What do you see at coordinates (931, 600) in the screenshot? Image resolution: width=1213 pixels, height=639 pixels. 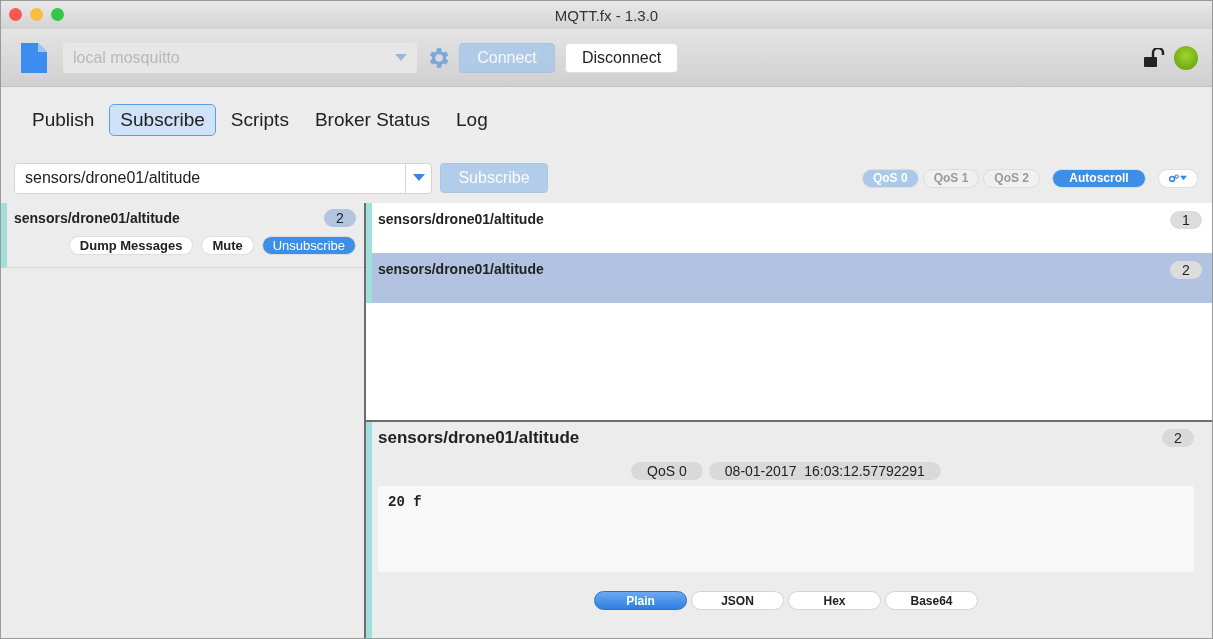 I see `format-toggle: Base64` at bounding box center [931, 600].